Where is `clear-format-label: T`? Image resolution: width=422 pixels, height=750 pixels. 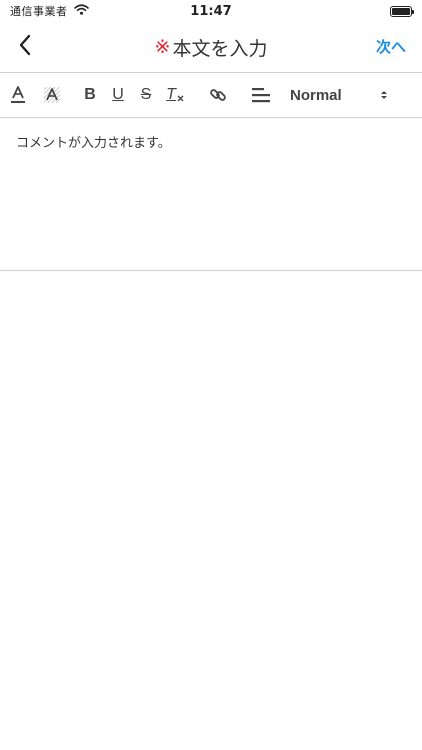
clear-format-label: T is located at coordinates (171, 94).